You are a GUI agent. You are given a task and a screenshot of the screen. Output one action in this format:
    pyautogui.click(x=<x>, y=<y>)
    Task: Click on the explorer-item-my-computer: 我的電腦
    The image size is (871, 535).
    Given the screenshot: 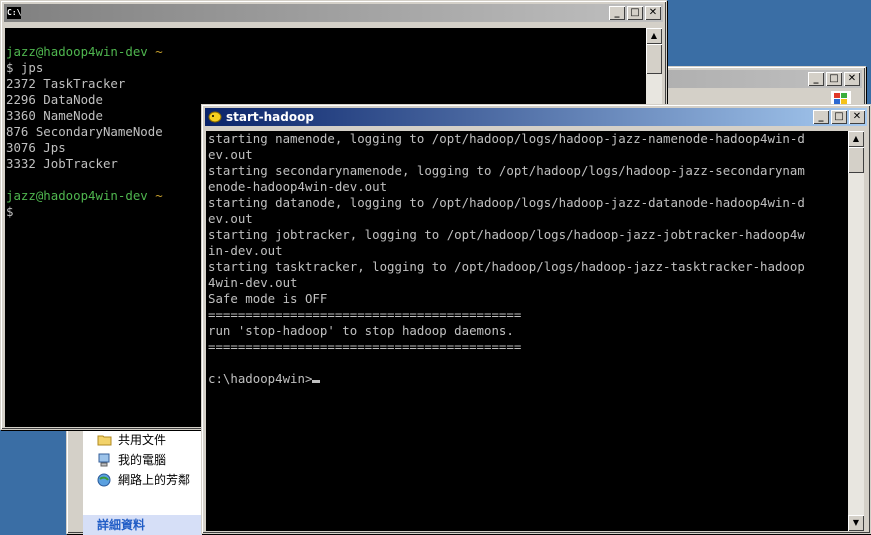 What is the action you would take?
    pyautogui.click(x=131, y=459)
    